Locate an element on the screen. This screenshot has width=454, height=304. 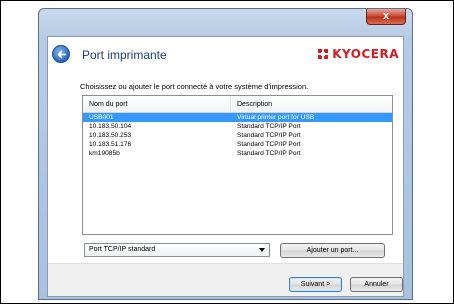
list-item: 10.183.50.253 Standard TCP/IP Port is located at coordinates (237, 135).